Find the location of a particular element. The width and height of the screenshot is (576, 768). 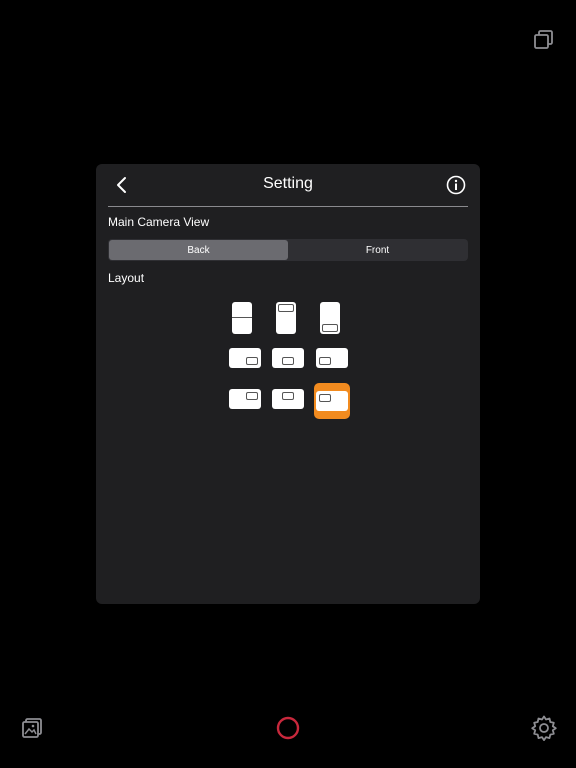

layout-option-landscape-pip-bottom-left is located at coordinates (332, 358).